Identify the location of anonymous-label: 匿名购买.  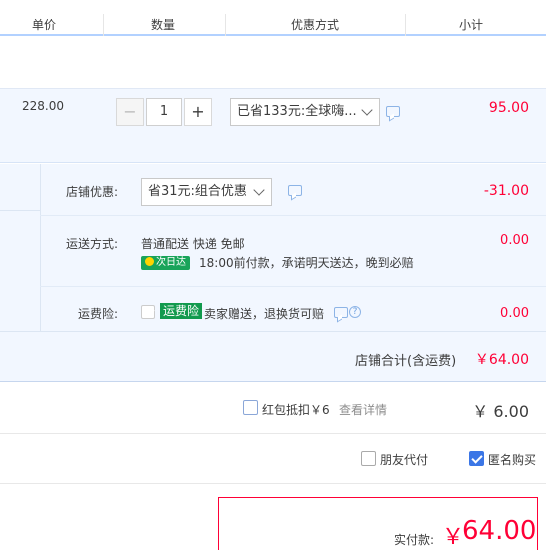
(512, 460).